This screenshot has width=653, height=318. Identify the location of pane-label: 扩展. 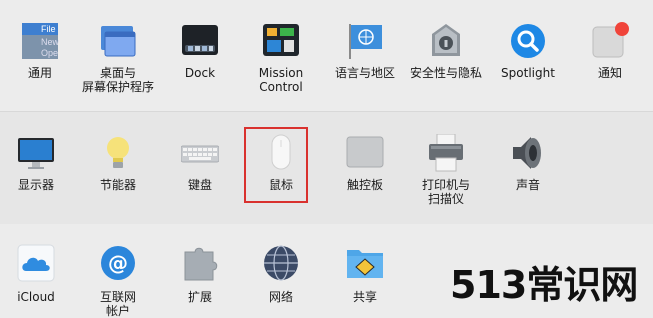
(199, 297).